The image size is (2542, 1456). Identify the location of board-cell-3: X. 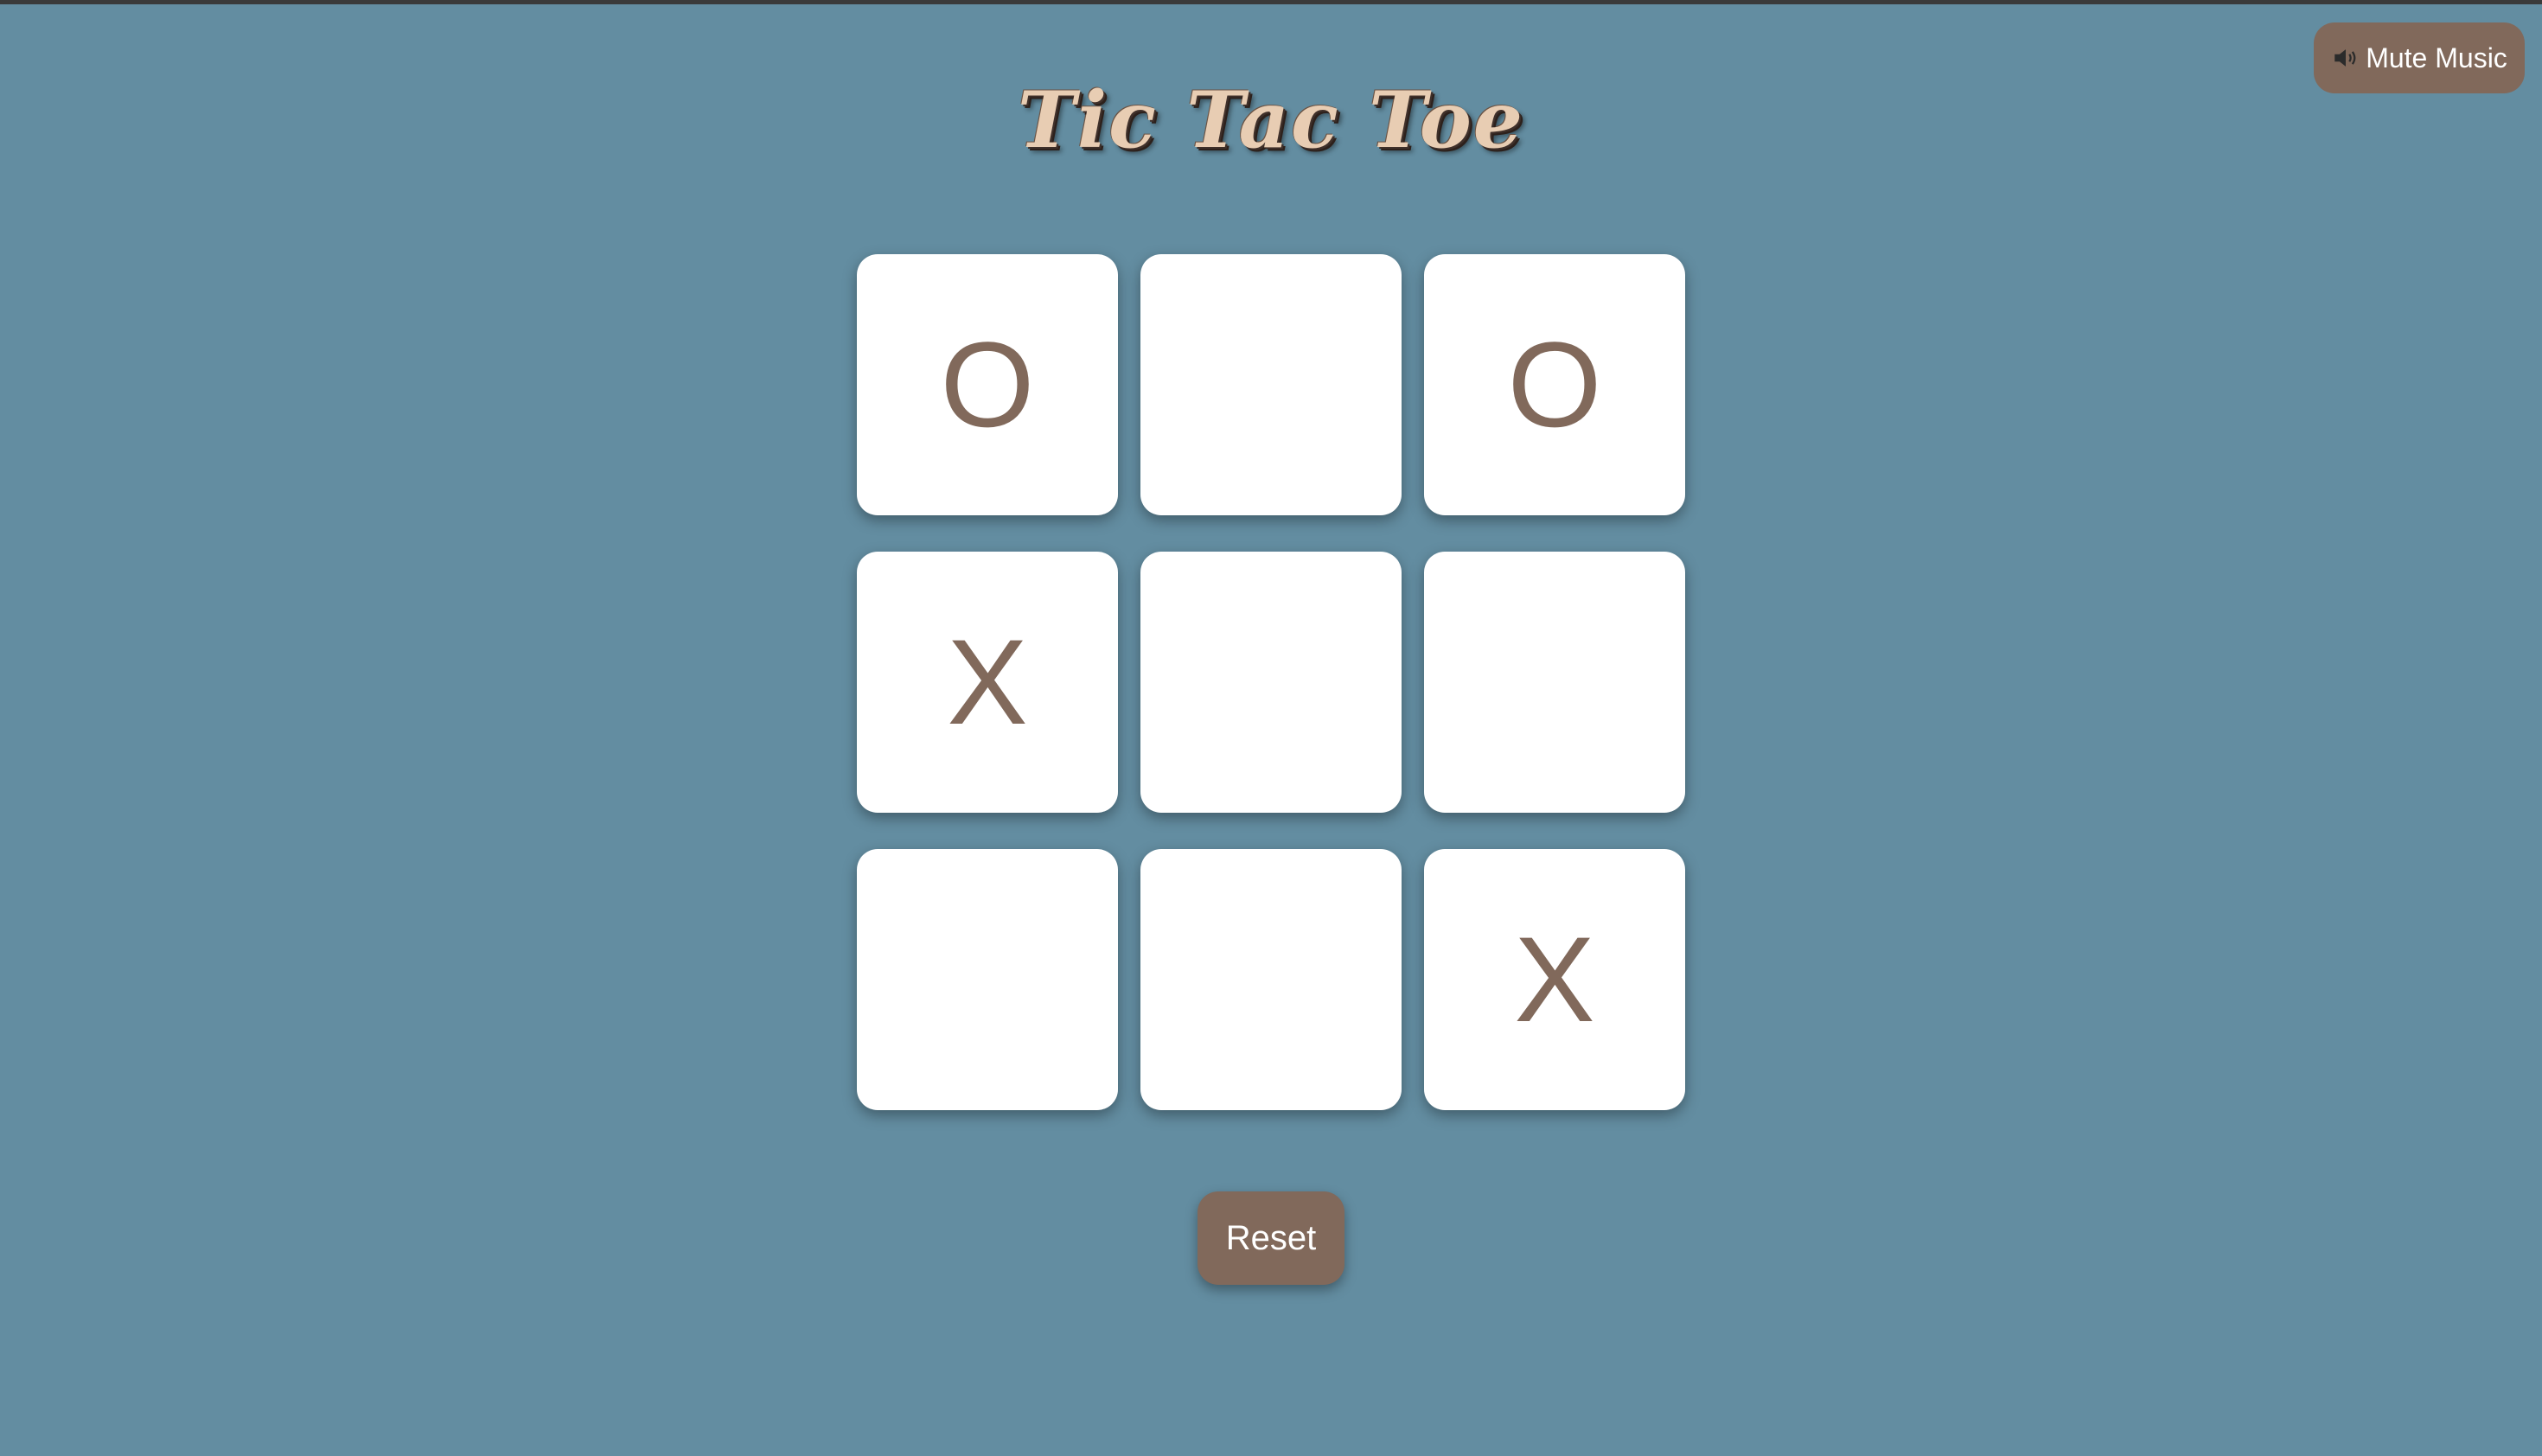
(987, 683).